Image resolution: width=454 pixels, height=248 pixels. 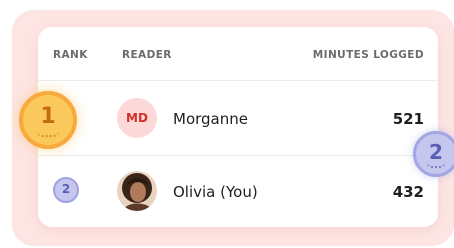 I want to click on minutes-logged-value: 432, so click(x=408, y=192).